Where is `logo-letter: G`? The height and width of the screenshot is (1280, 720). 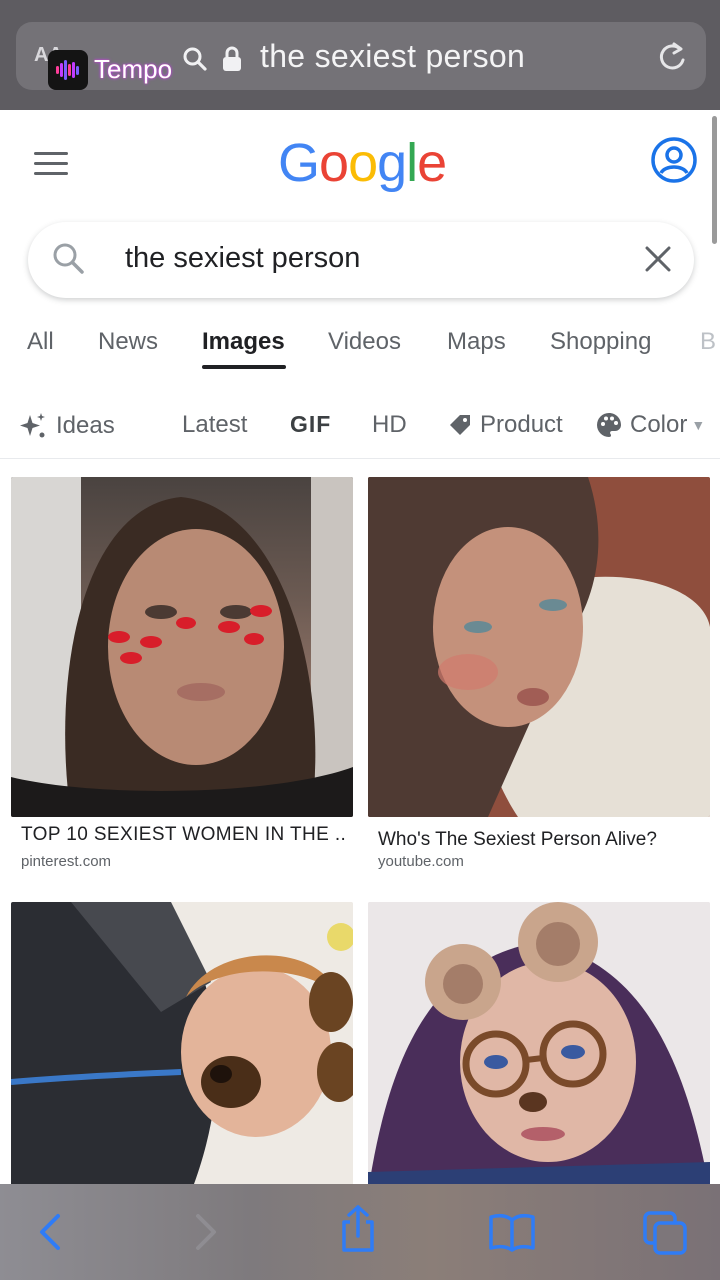 logo-letter: G is located at coordinates (299, 163).